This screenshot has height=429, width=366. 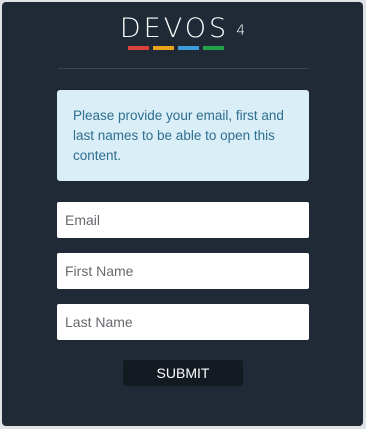 I want to click on first-name-field, so click(x=183, y=271).